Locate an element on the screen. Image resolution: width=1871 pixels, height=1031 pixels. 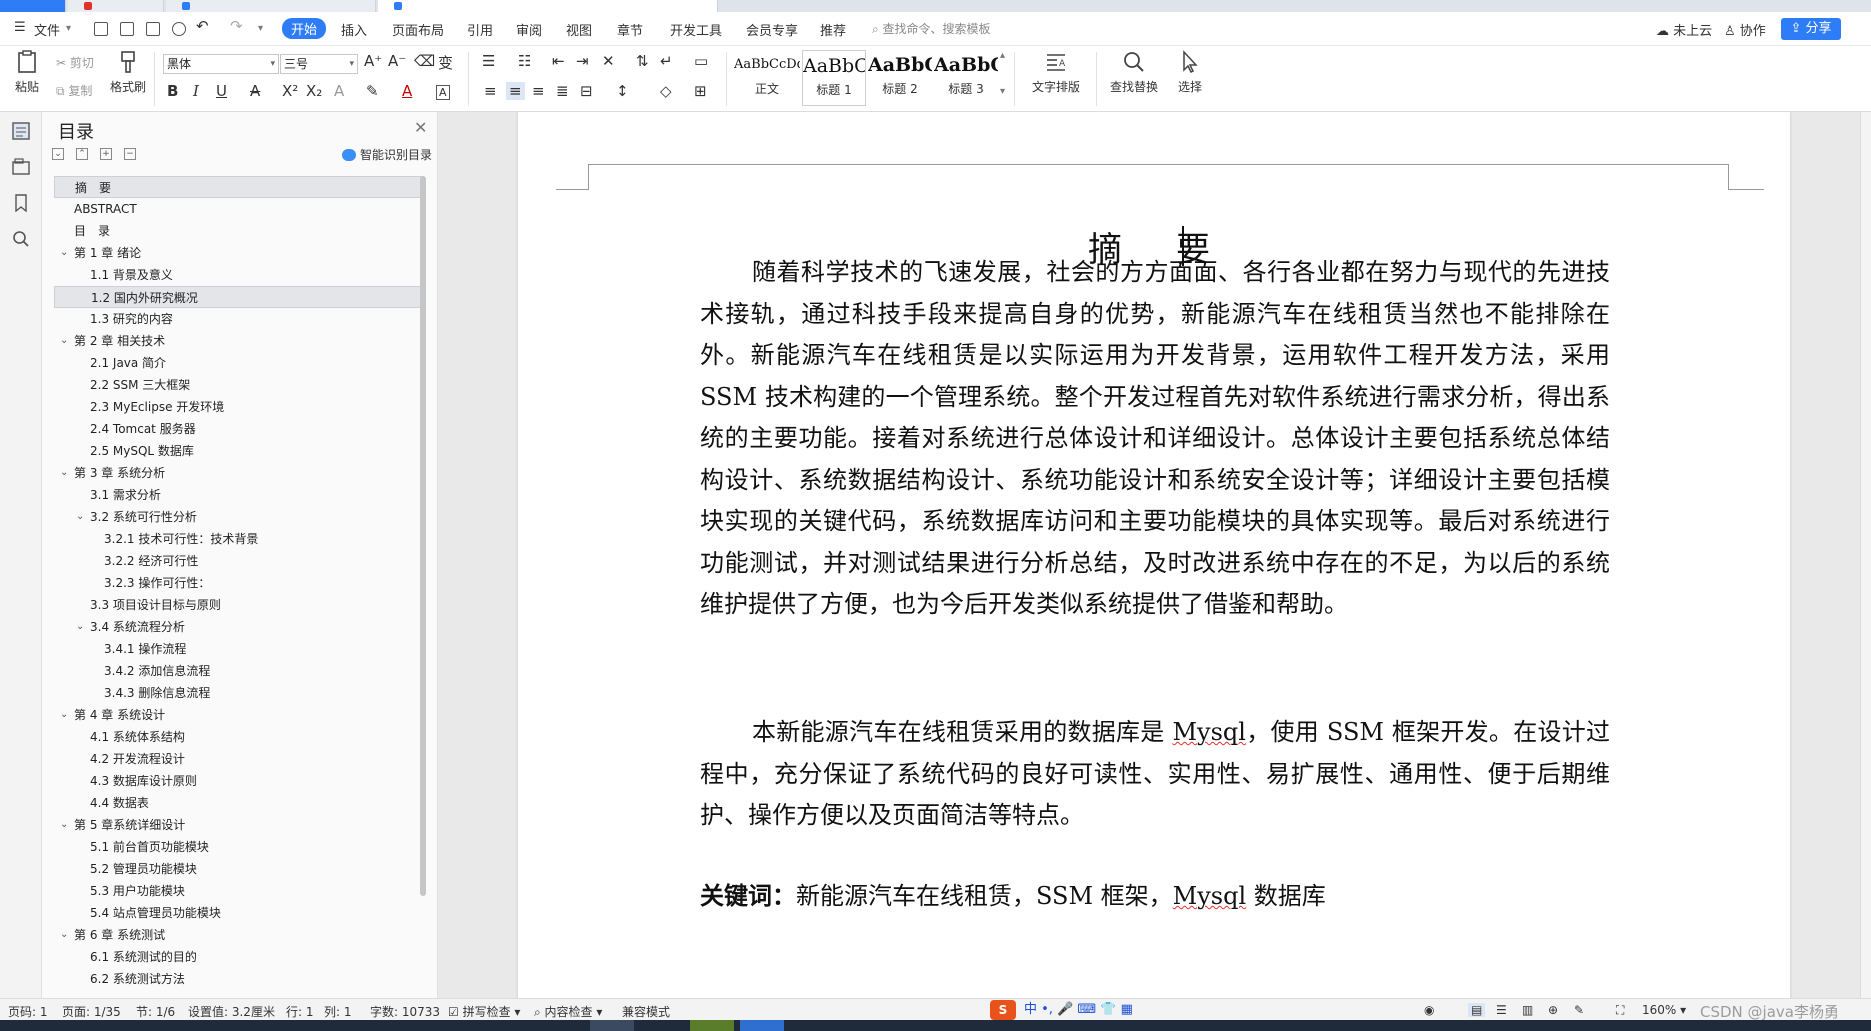
toc-item: ABSTRACT is located at coordinates (239, 209).